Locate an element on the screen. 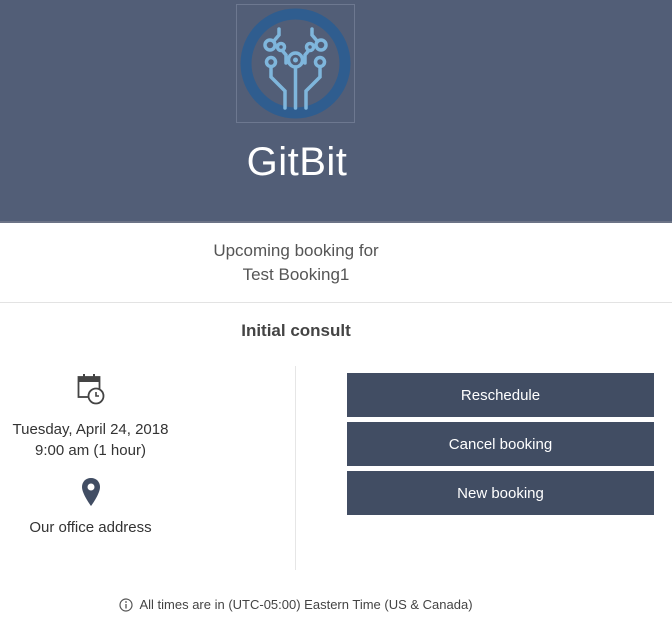  service-title: Initial consult is located at coordinates (296, 330).